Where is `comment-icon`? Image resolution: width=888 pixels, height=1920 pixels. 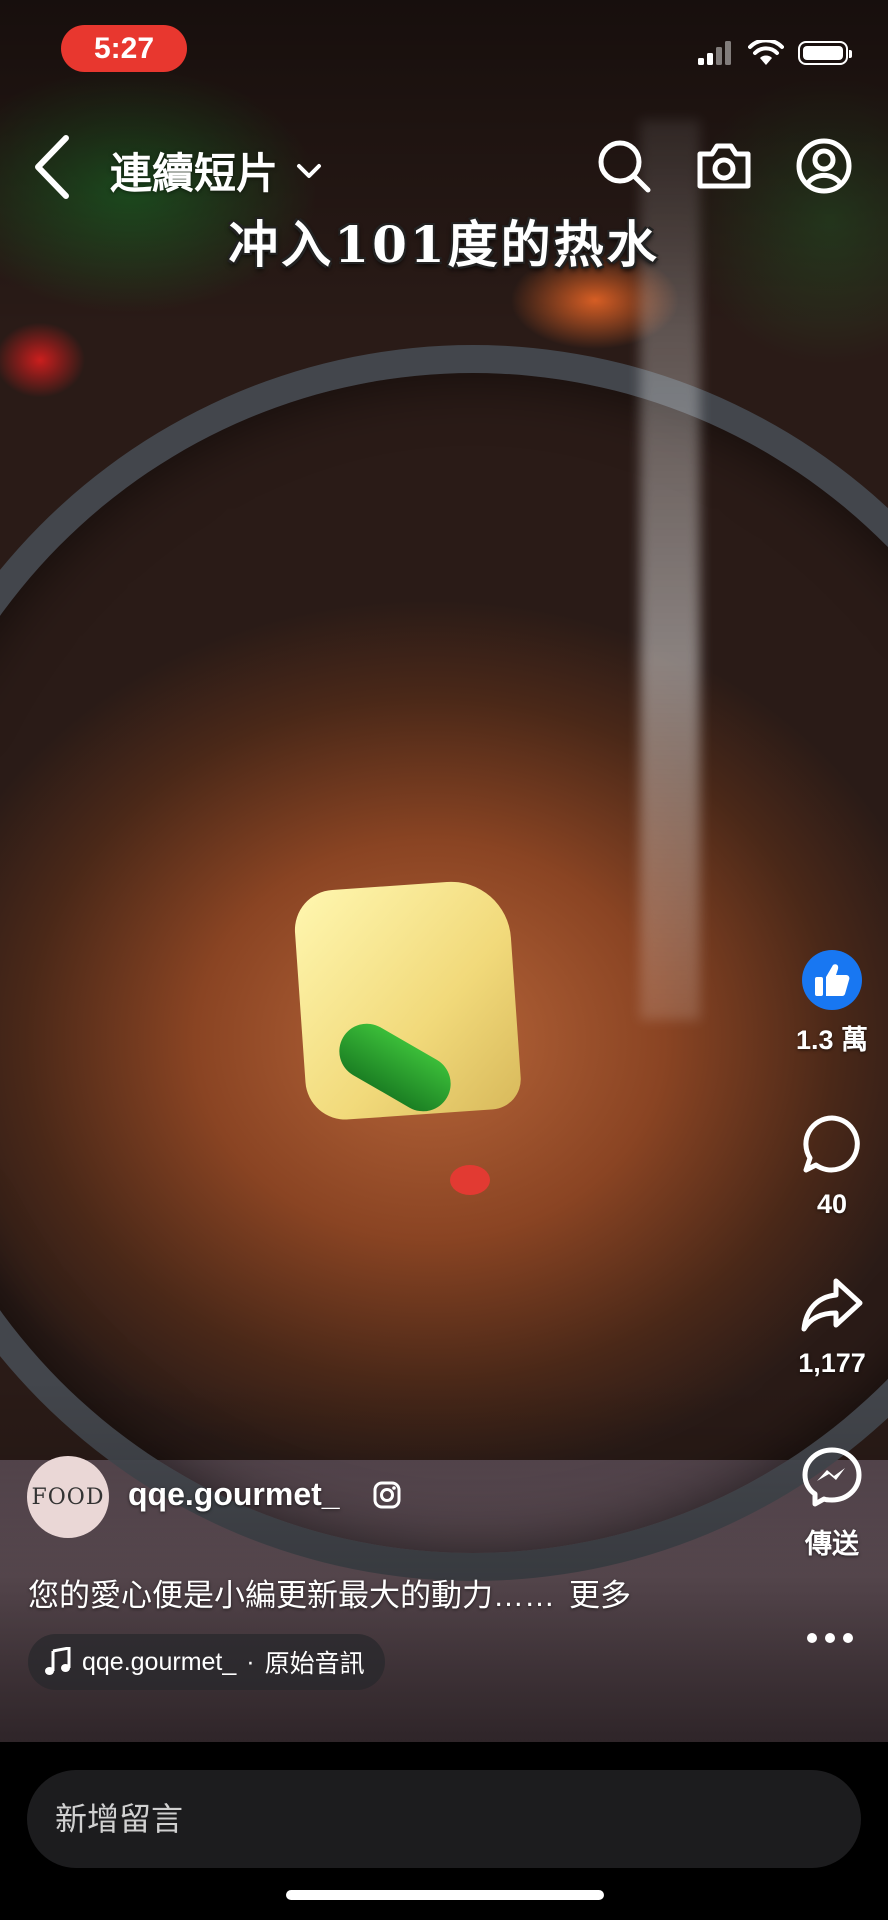 comment-icon is located at coordinates (831, 1144).